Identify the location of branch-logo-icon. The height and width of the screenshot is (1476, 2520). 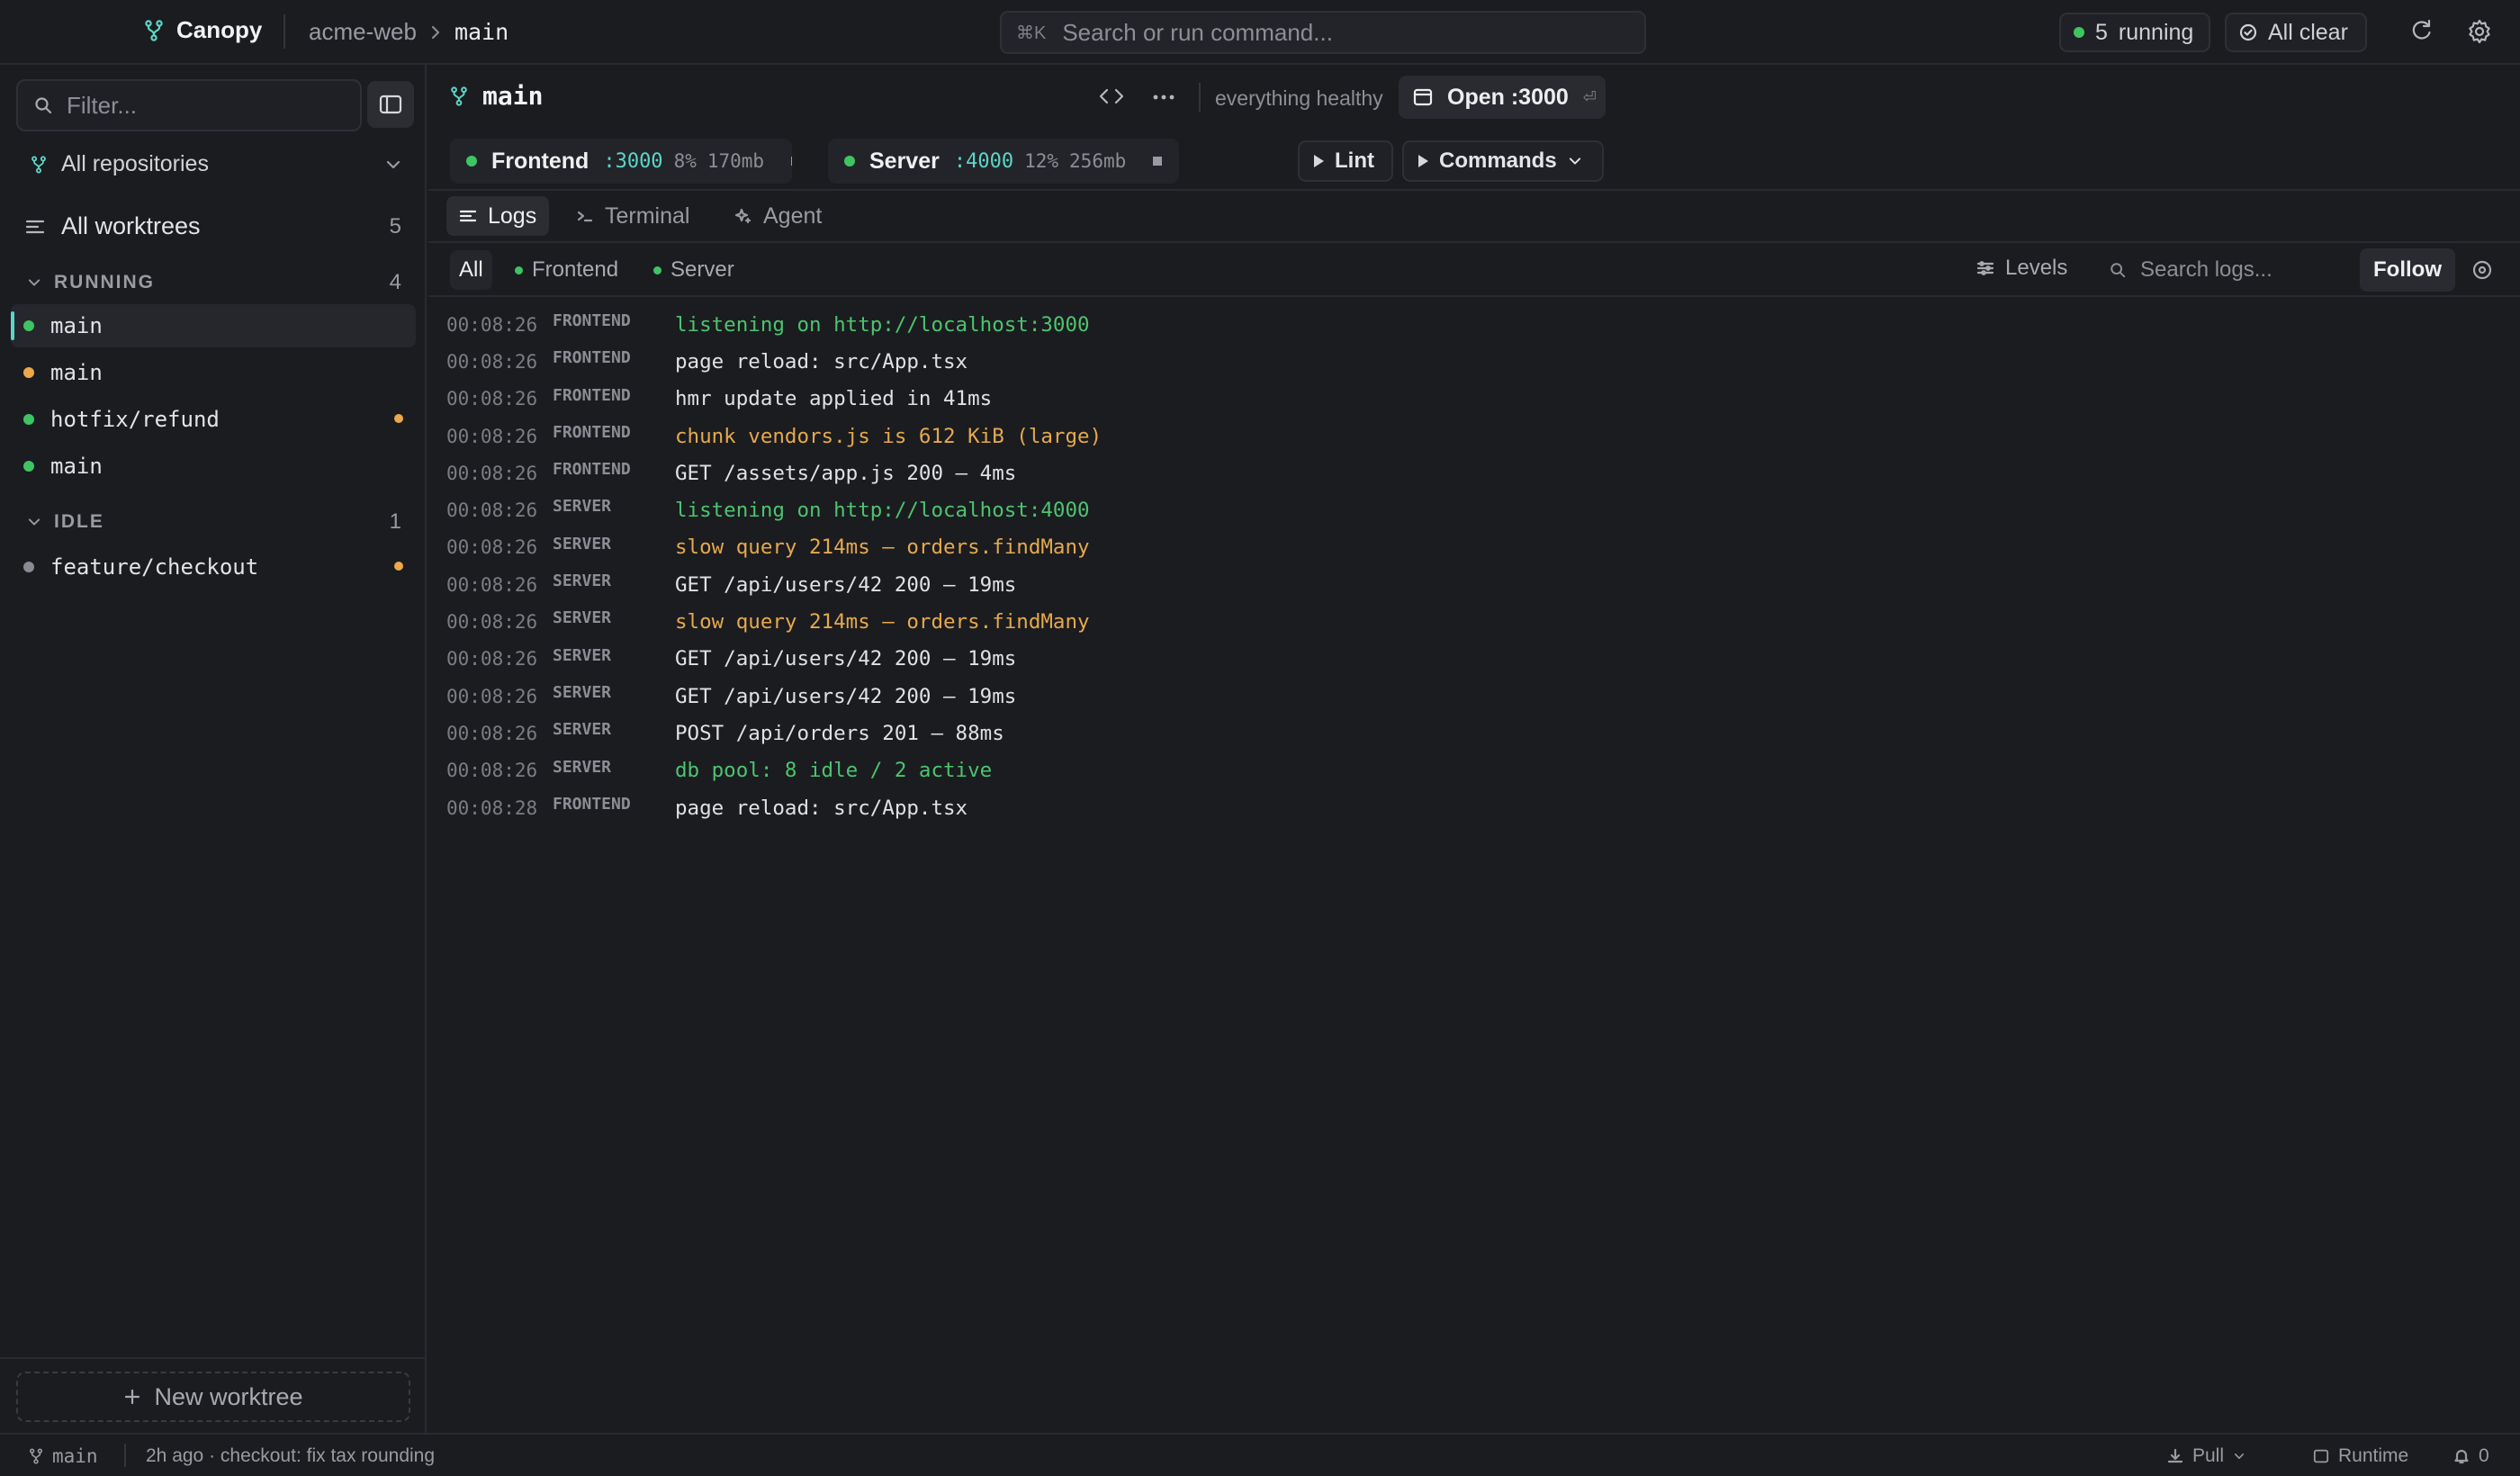
(154, 30).